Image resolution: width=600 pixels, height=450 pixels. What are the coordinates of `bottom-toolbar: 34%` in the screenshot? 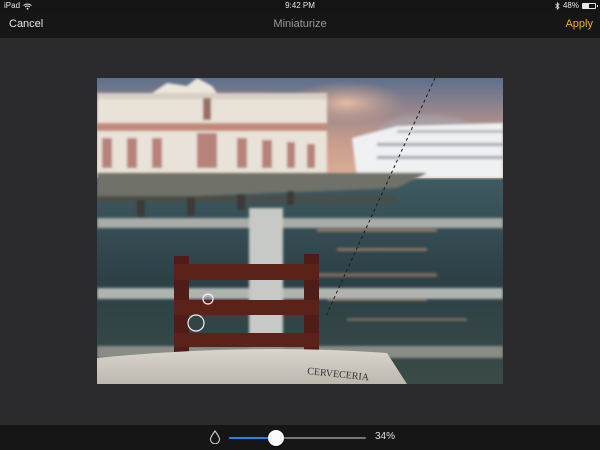 It's located at (300, 437).